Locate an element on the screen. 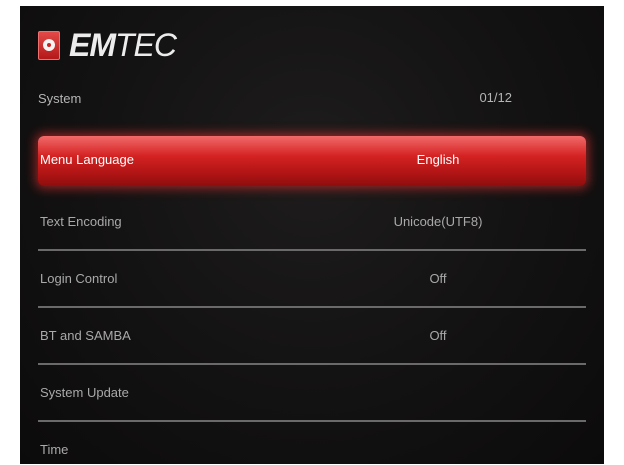  menu-item-time: Time is located at coordinates (312, 443).